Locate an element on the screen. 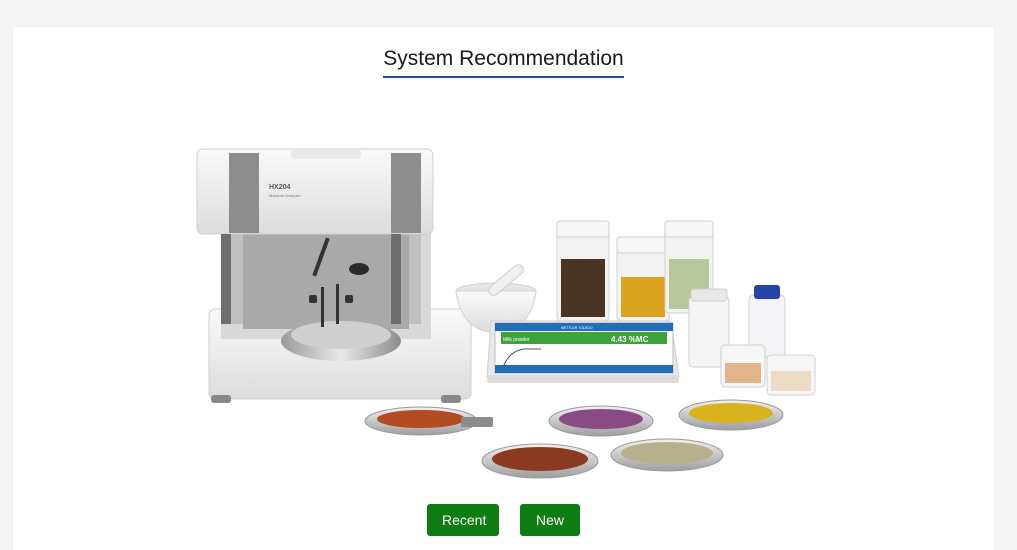 The image size is (1017, 550). analyzer-model-text: HX204 is located at coordinates (280, 187).